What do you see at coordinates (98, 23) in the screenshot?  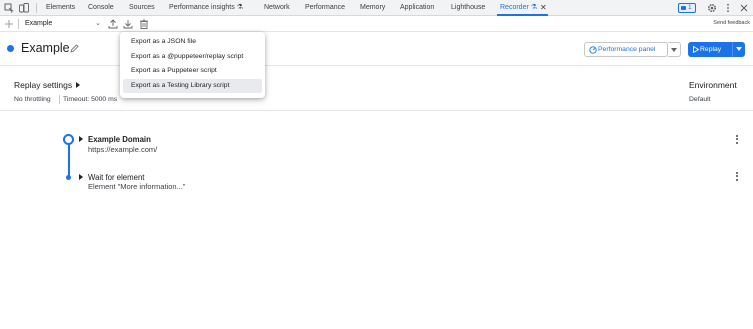 I see `chevron-down-icon: ⌄` at bounding box center [98, 23].